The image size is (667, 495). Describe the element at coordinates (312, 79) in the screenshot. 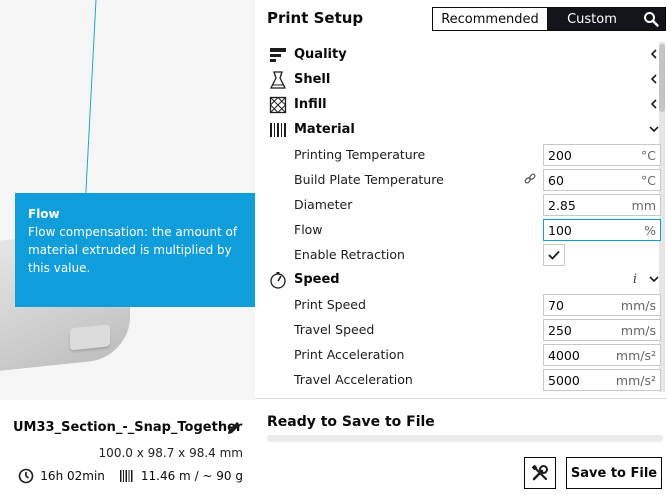

I see `category-label: Shell` at that location.